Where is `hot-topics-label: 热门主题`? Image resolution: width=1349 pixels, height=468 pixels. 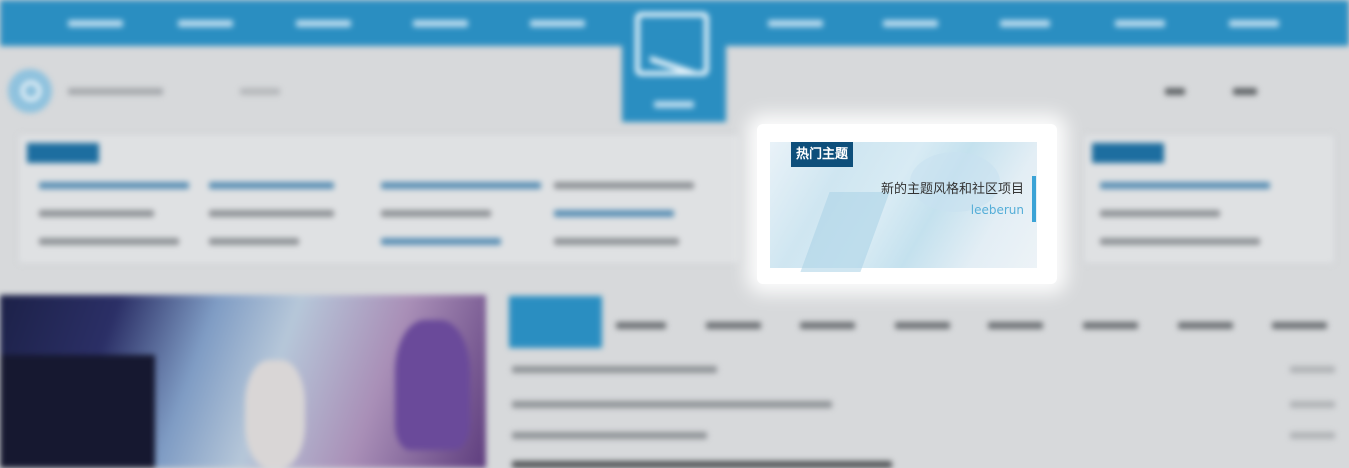 hot-topics-label: 热门主题 is located at coordinates (822, 154).